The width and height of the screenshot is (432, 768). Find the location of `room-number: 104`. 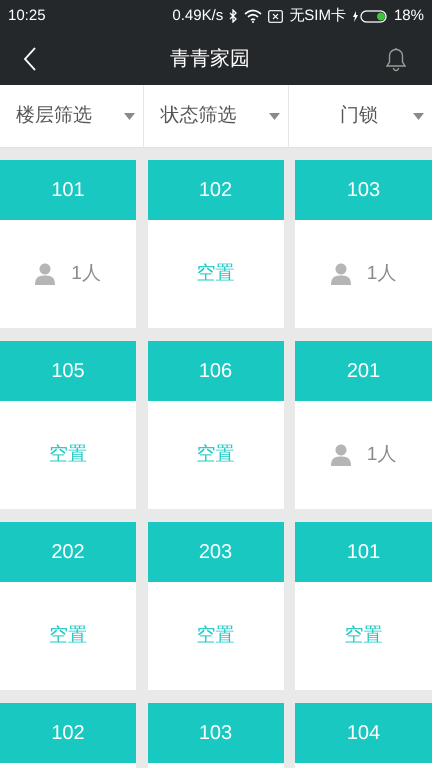

room-number: 104 is located at coordinates (363, 733).